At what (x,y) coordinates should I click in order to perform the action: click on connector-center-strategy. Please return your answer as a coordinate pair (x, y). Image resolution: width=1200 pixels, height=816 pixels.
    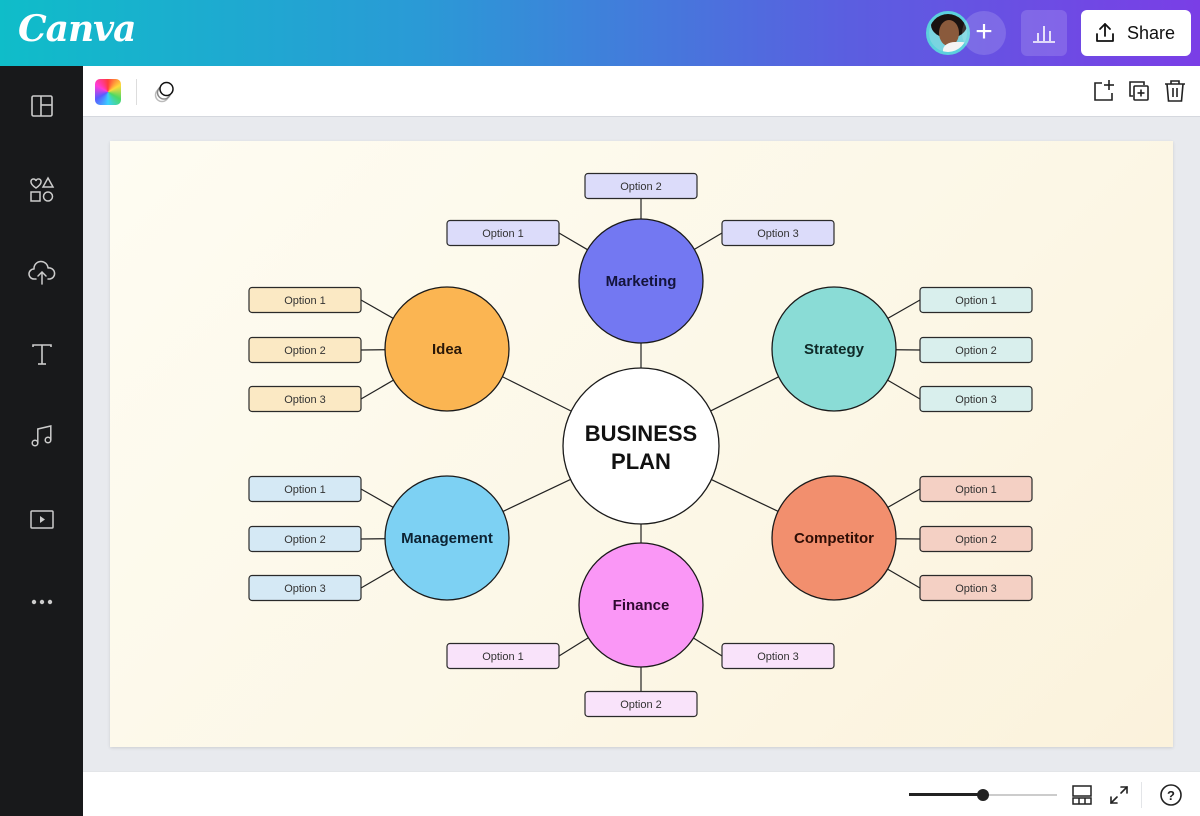
    Looking at the image, I should click on (744, 394).